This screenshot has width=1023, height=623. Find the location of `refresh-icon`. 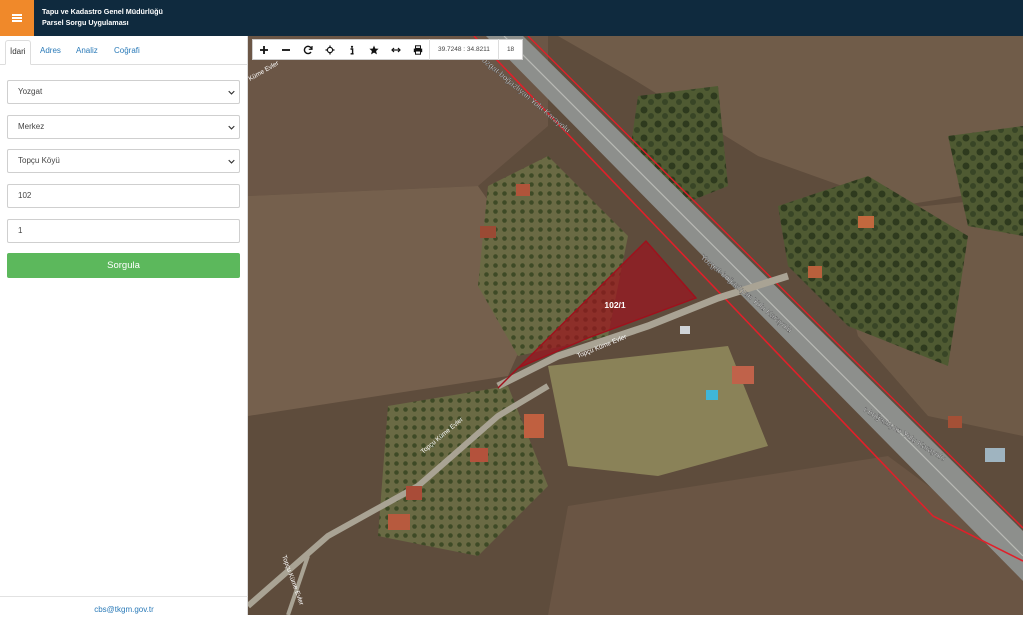

refresh-icon is located at coordinates (308, 49).